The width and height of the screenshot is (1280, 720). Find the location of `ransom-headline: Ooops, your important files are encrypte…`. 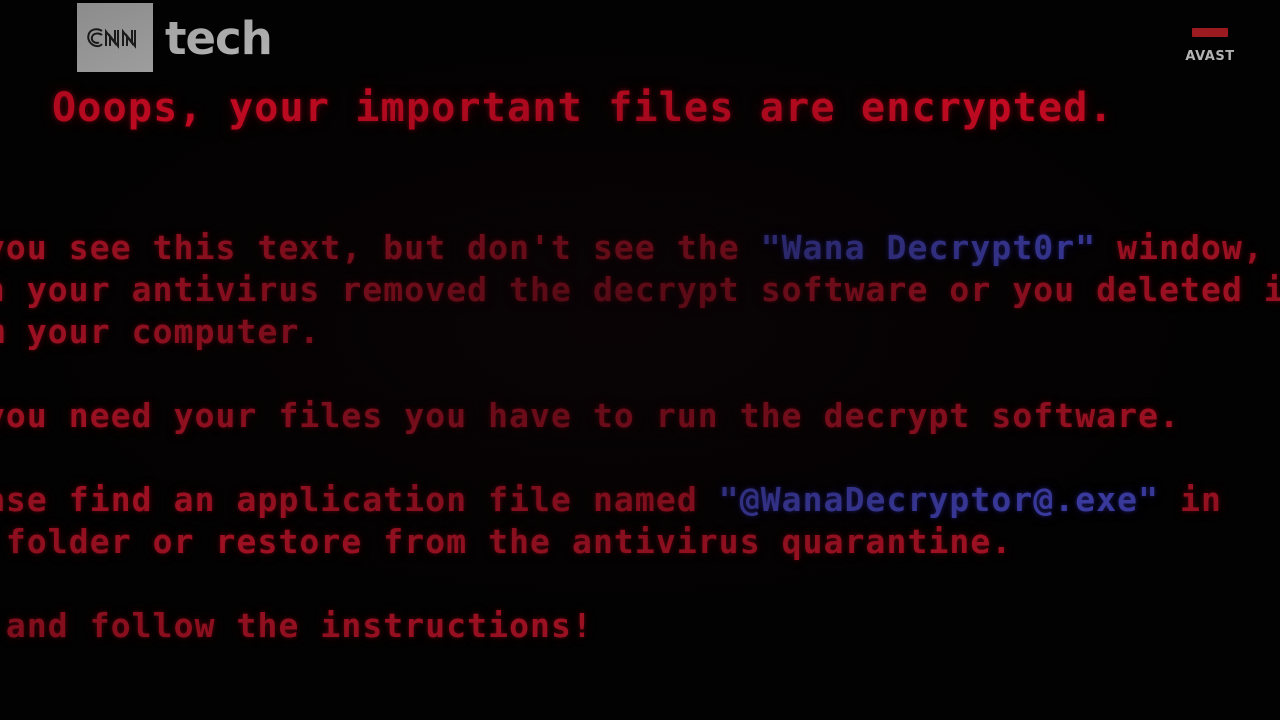

ransom-headline: Ooops, your important files are encrypte… is located at coordinates (583, 108).